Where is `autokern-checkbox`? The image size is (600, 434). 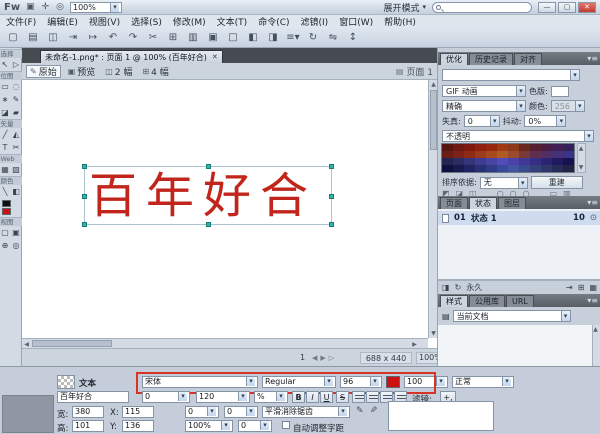 autokern-checkbox is located at coordinates (286, 425).